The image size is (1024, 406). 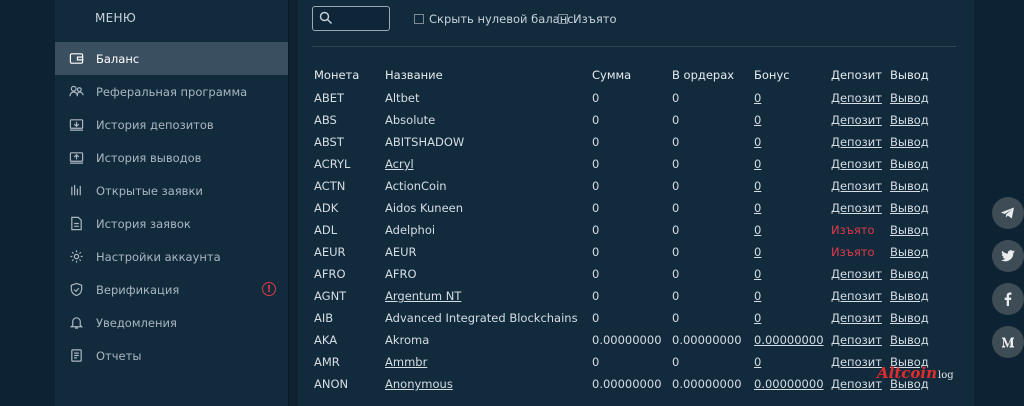 What do you see at coordinates (76, 191) in the screenshot?
I see `open-orders-icon` at bounding box center [76, 191].